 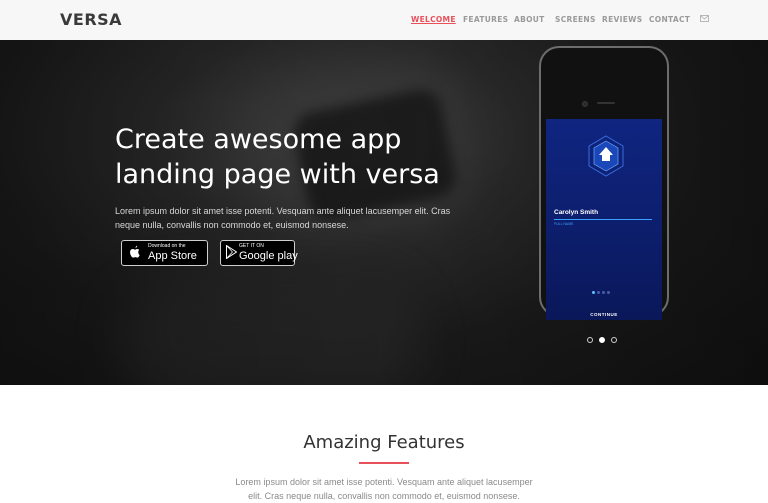 What do you see at coordinates (277, 174) in the screenshot?
I see `hero-headline-line2: landing page with versa` at bounding box center [277, 174].